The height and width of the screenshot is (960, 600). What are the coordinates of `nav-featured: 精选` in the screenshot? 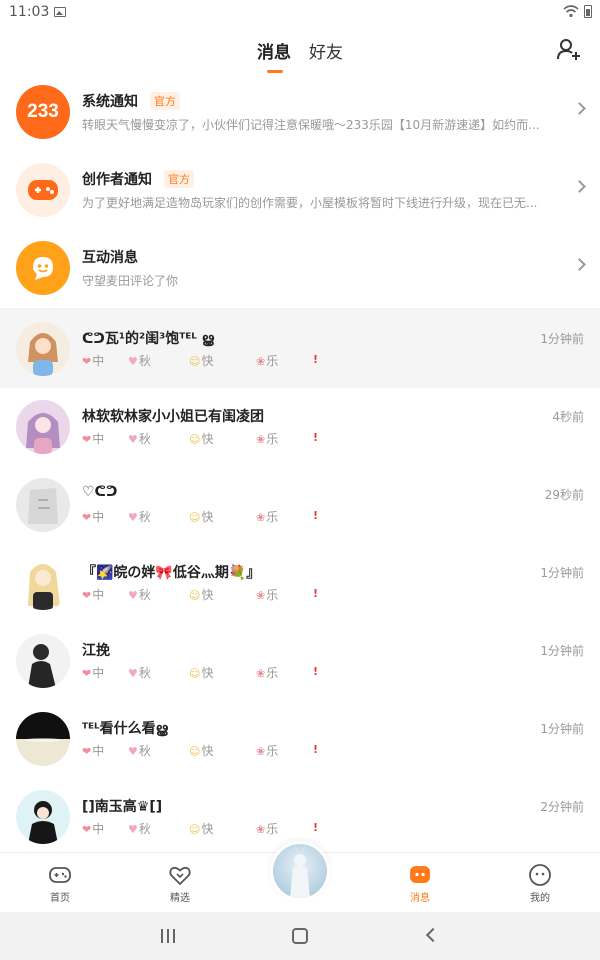 It's located at (180, 883).